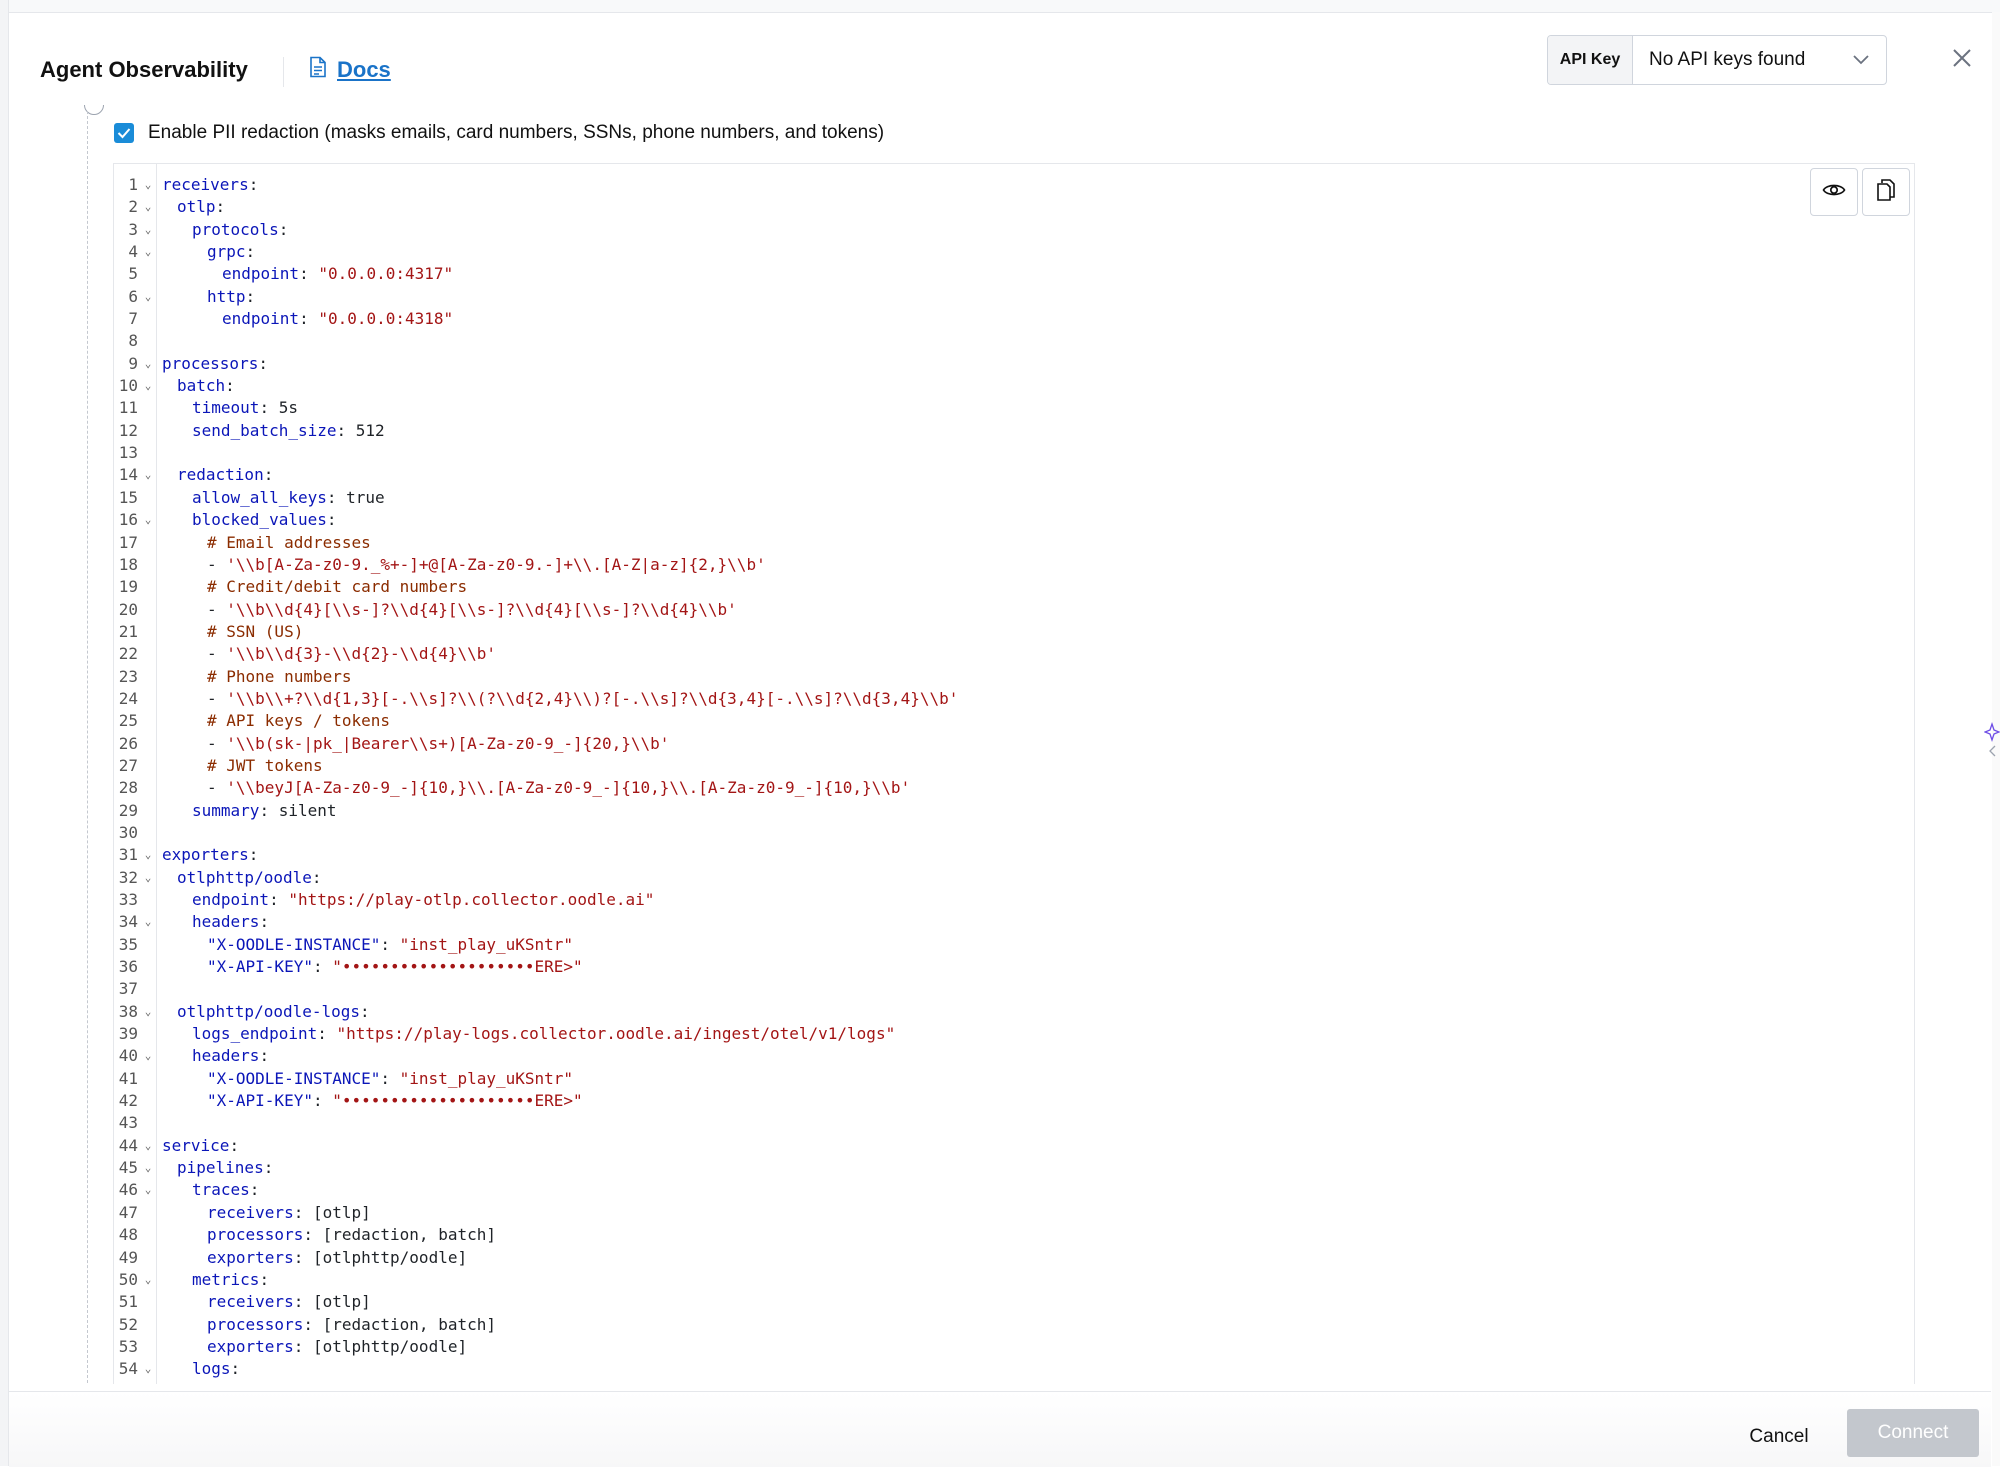 This screenshot has height=1467, width=2000. I want to click on background-sidebar-edge, so click(4, 733).